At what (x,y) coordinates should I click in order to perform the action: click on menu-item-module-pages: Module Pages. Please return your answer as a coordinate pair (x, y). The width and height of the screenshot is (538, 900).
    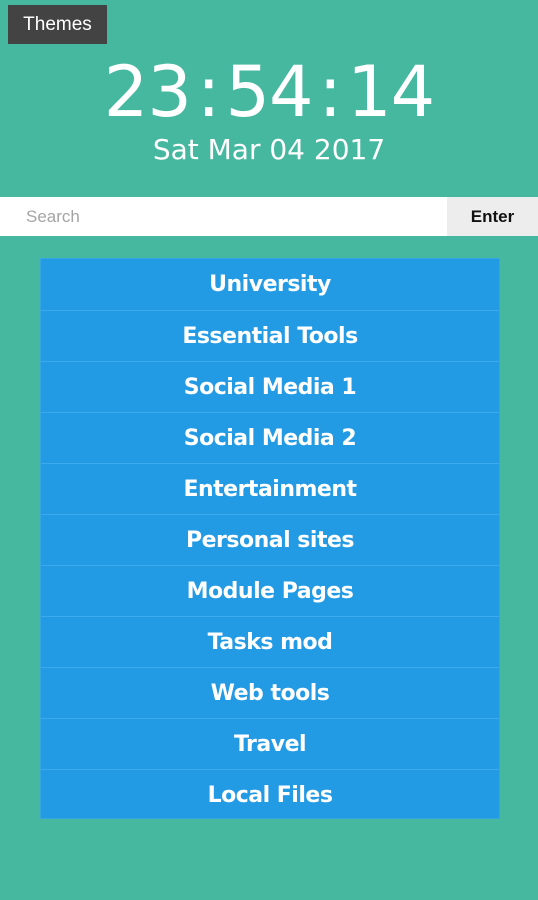
    Looking at the image, I should click on (270, 590).